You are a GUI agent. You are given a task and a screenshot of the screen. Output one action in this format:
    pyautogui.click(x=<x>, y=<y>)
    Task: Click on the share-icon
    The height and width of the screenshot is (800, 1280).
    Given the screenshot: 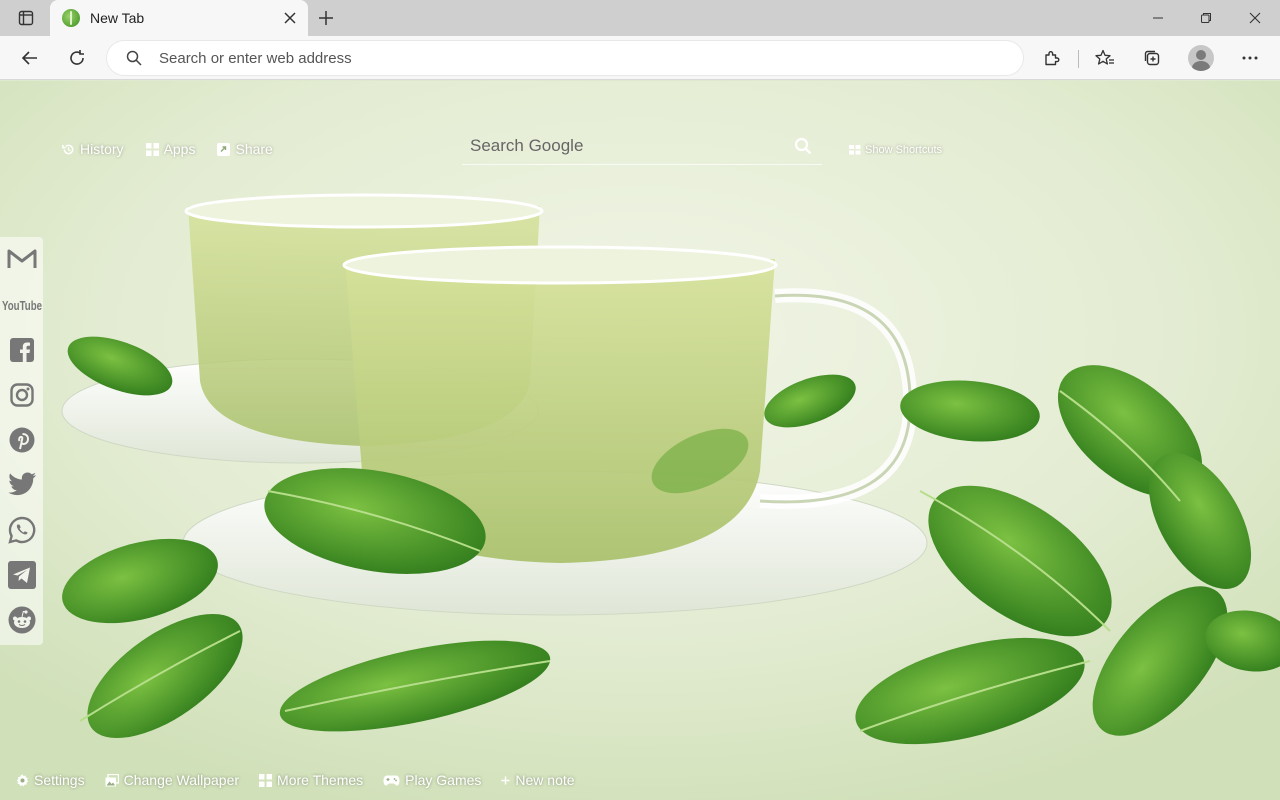 What is the action you would take?
    pyautogui.click(x=224, y=149)
    